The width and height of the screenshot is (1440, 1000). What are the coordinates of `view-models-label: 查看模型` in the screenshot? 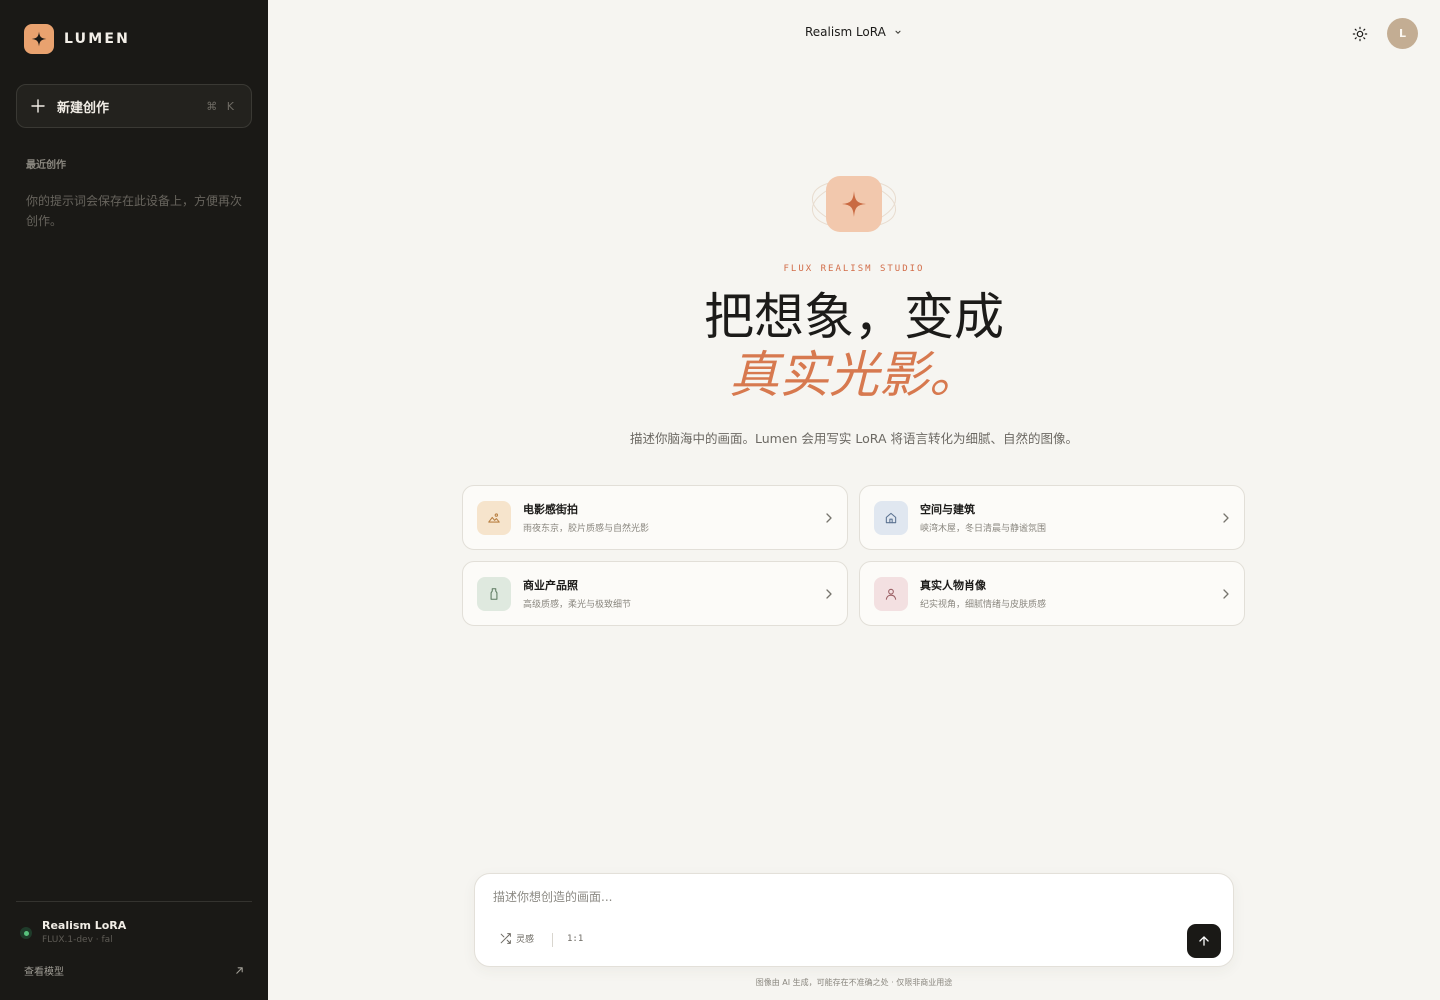 It's located at (44, 972).